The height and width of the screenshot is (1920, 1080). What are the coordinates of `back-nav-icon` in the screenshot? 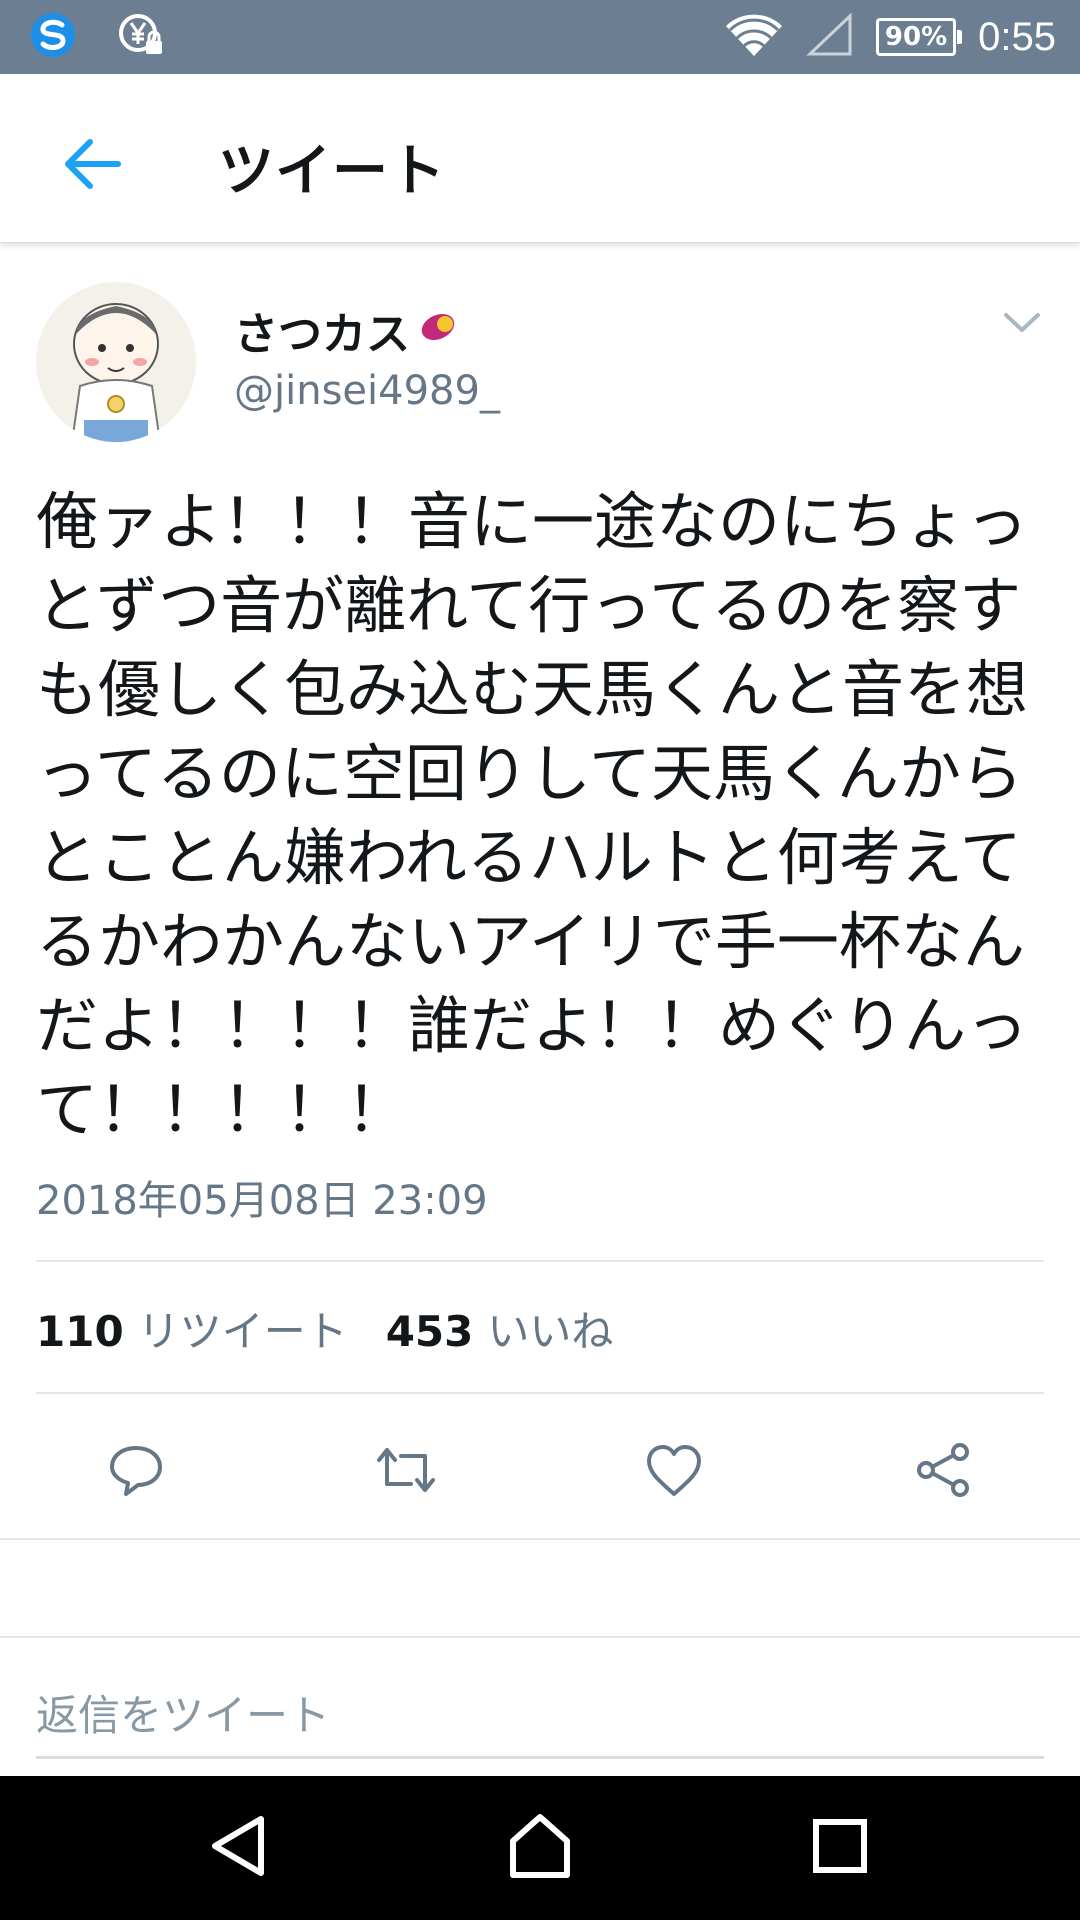 It's located at (240, 1848).